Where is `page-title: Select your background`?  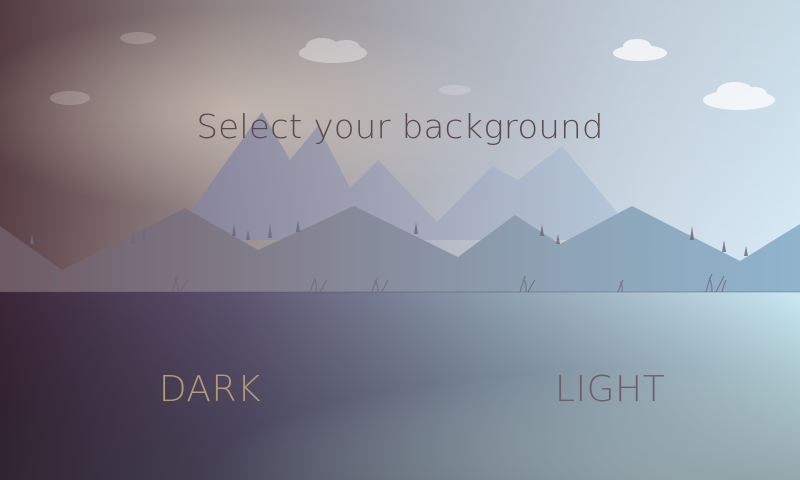 page-title: Select your background is located at coordinates (400, 127).